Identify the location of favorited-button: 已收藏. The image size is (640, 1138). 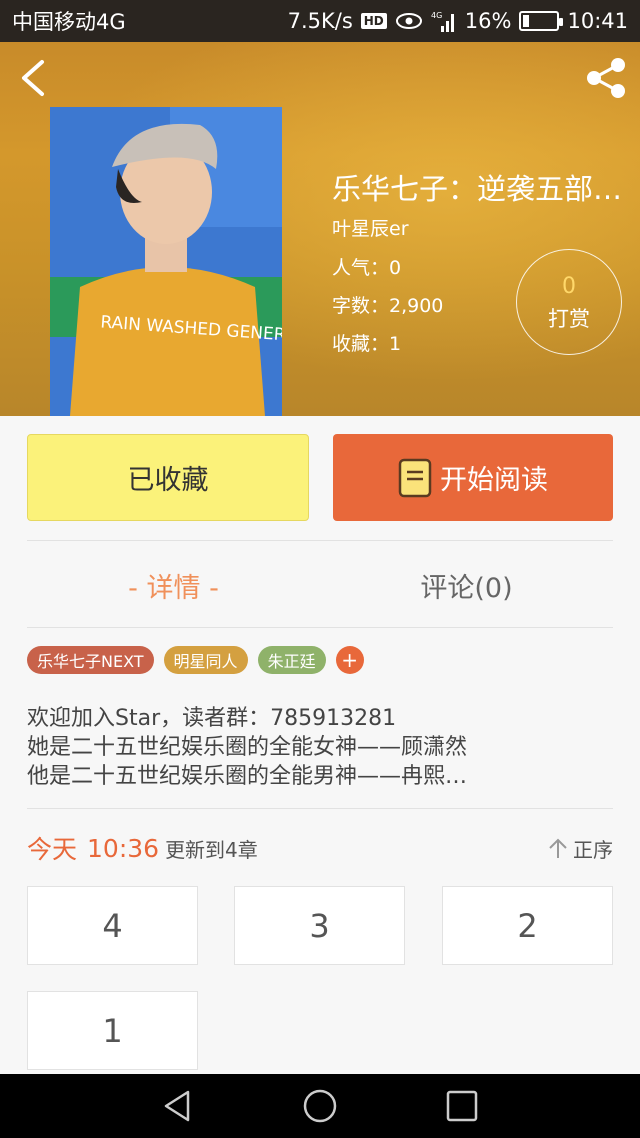
(168, 477).